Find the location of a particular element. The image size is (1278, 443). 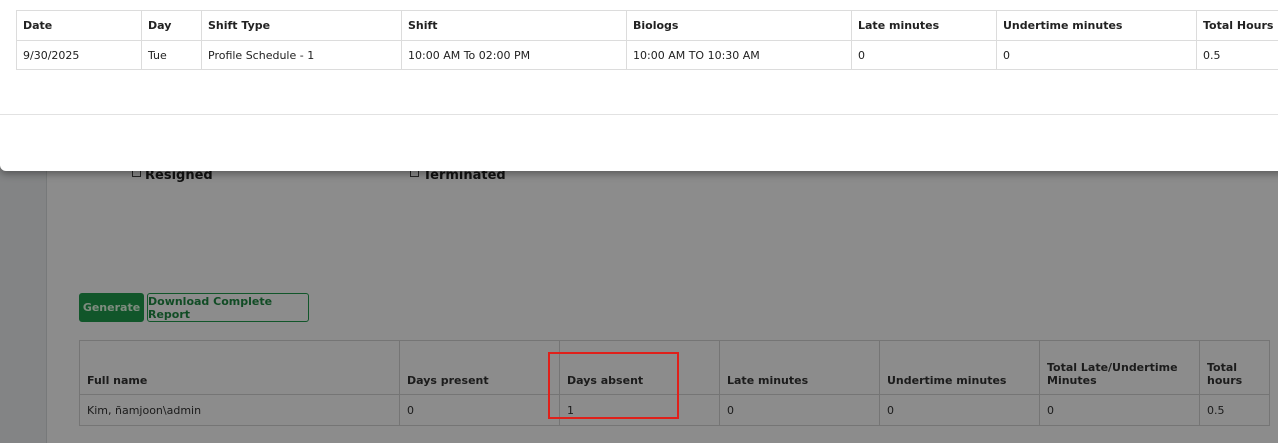

col-shift-type: Shift Type is located at coordinates (301, 25).